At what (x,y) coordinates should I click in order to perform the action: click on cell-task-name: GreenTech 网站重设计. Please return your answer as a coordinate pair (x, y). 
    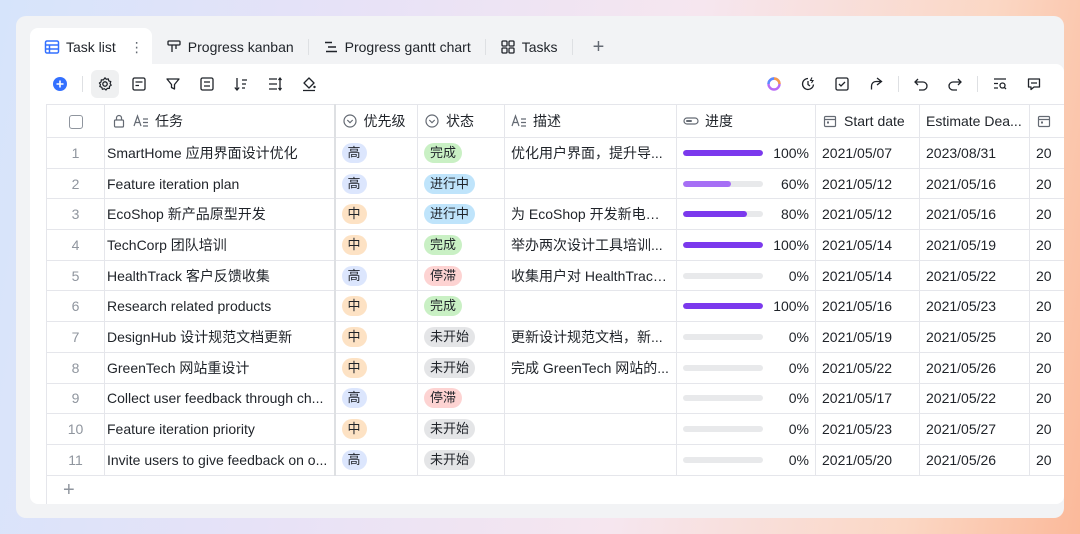
    Looking at the image, I should click on (220, 368).